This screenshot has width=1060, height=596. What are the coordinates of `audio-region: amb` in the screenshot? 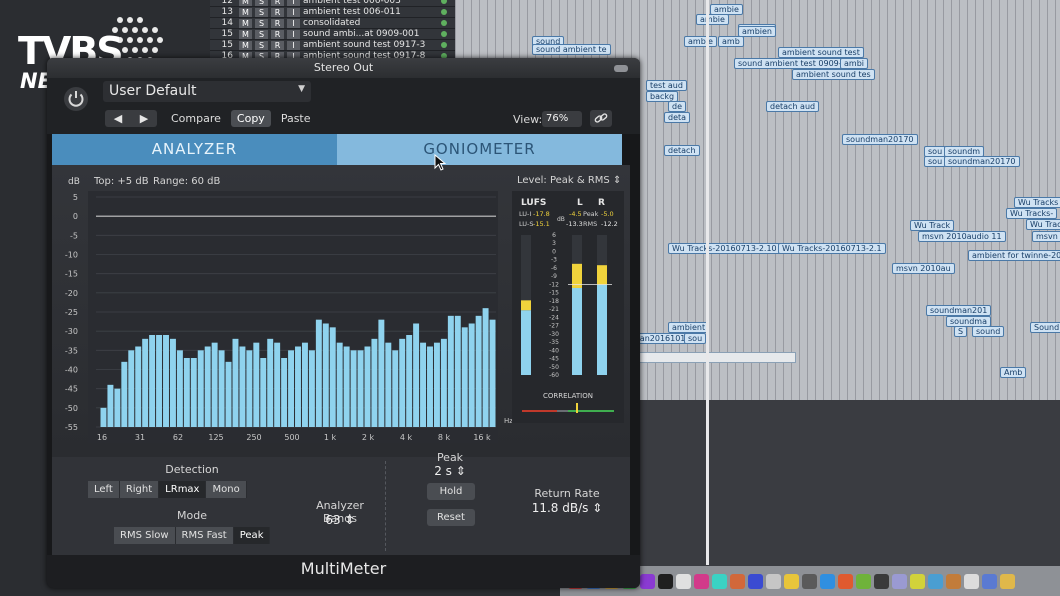 It's located at (731, 41).